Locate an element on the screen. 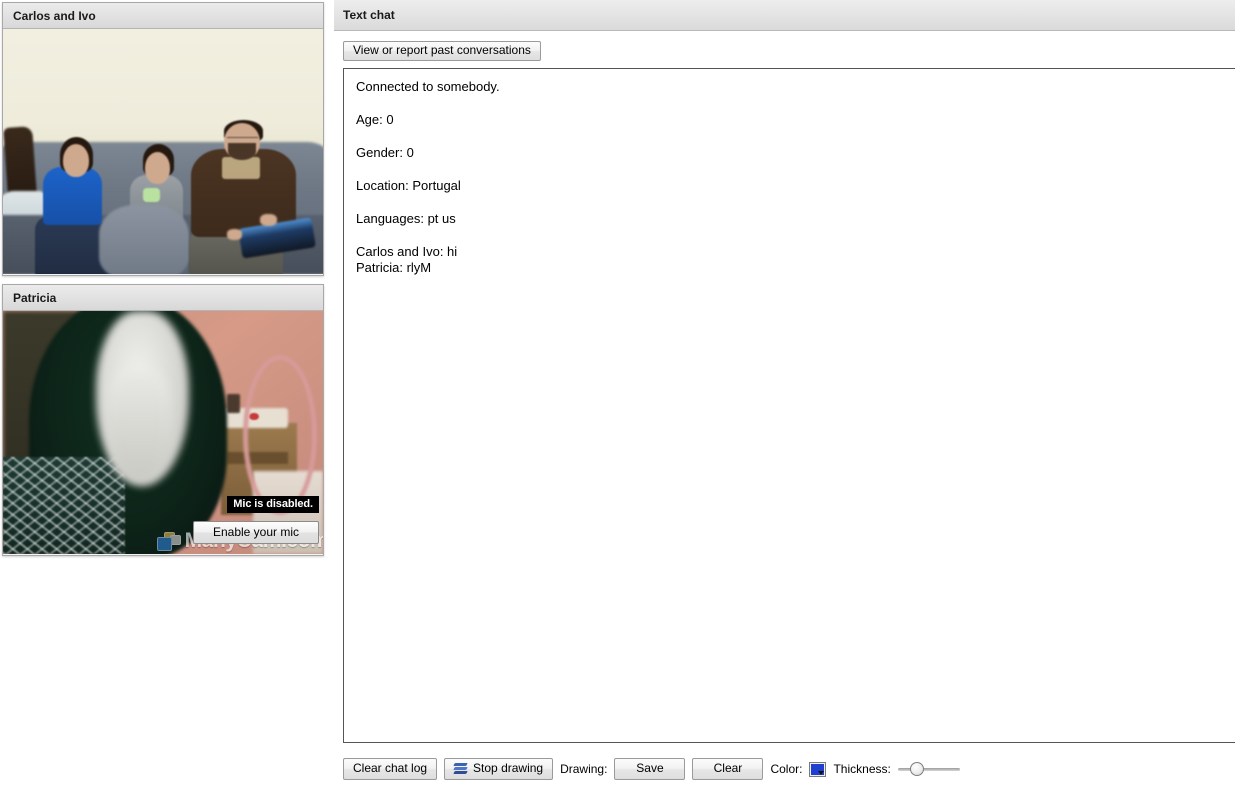 This screenshot has width=1235, height=788. clear-chat-log-button: Clear chat log is located at coordinates (390, 769).